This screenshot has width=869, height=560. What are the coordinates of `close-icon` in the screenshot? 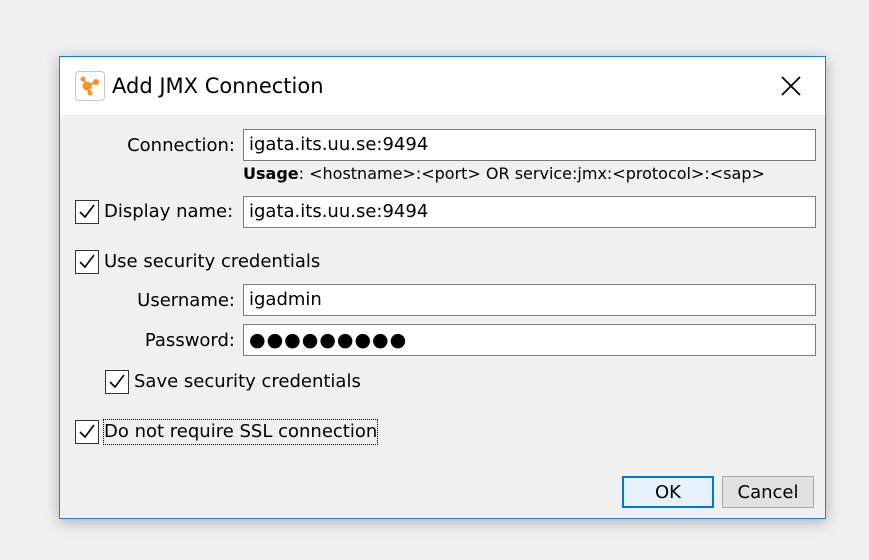 It's located at (791, 86).